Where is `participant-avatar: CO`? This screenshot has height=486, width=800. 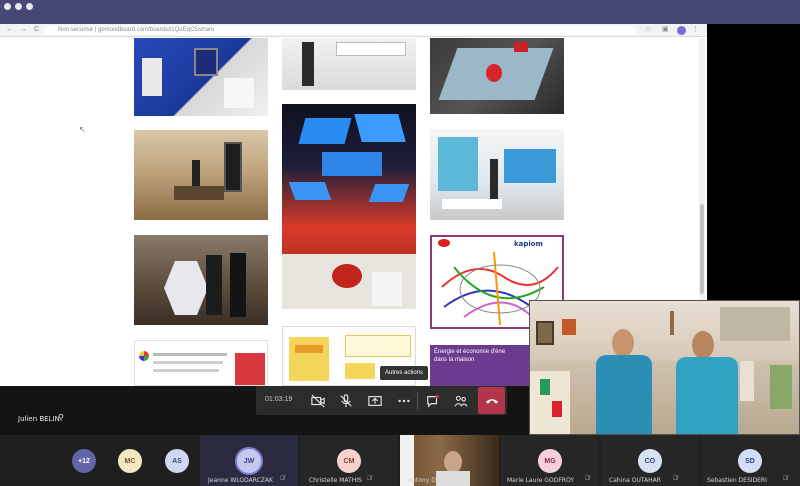
participant-avatar: CO is located at coordinates (650, 461).